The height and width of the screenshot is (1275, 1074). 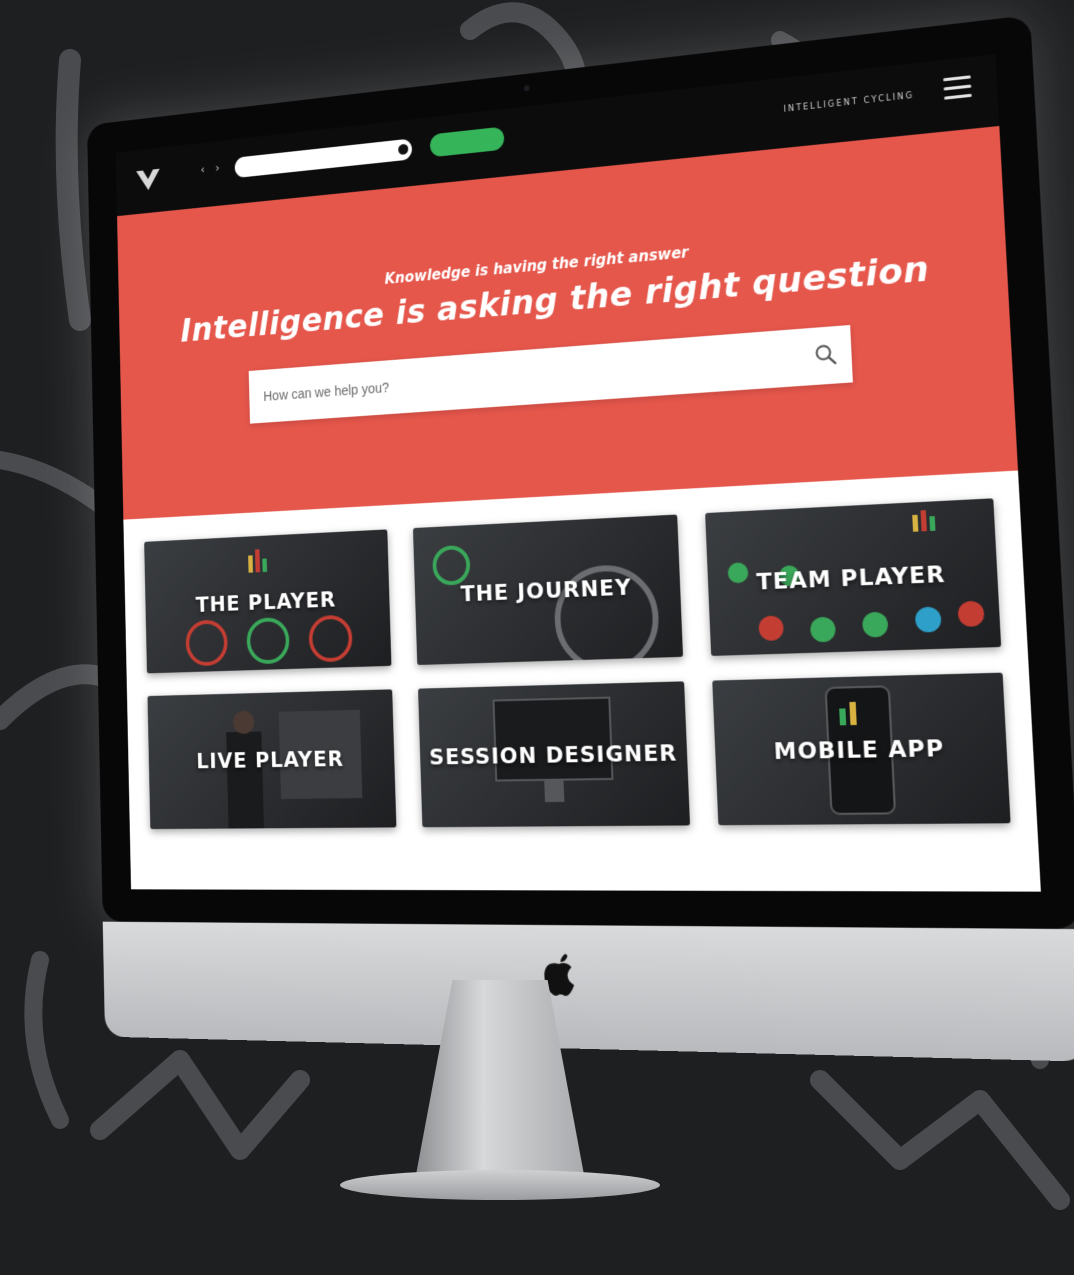 I want to click on monitor-base, so click(x=500, y=1185).